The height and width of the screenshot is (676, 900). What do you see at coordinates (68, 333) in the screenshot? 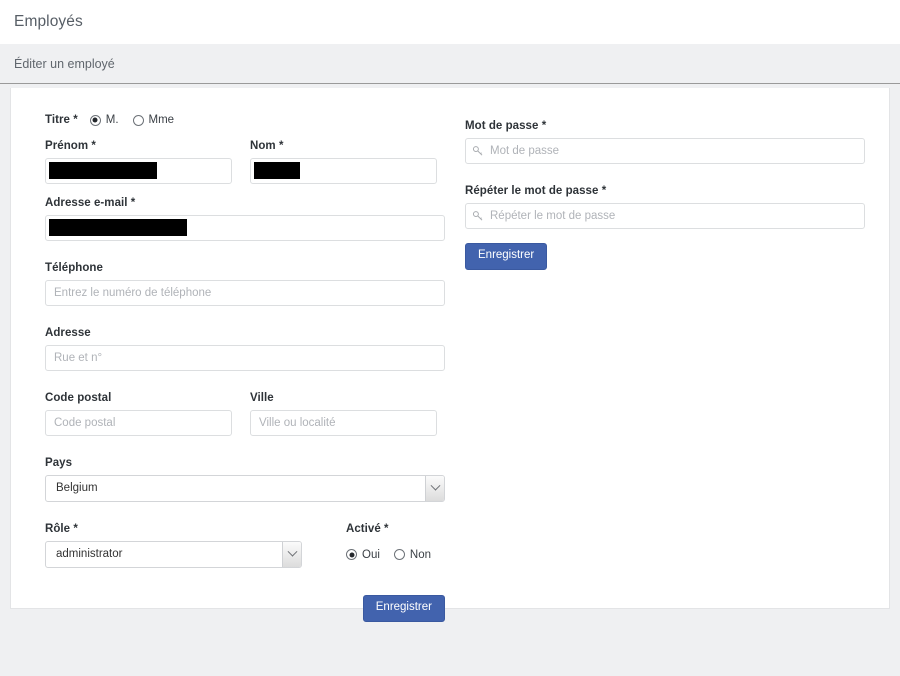
I see `address-label: Adresse` at bounding box center [68, 333].